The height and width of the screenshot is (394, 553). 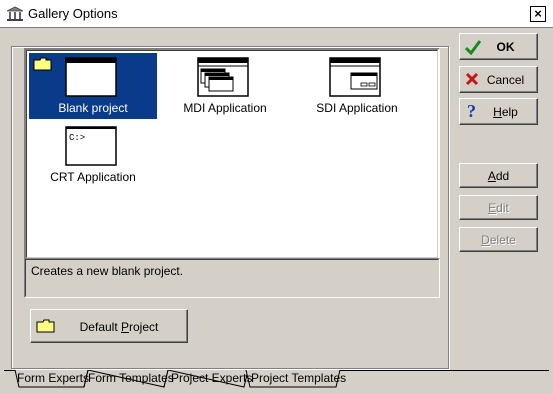 I want to click on blank-project-icon, so click(x=91, y=77).